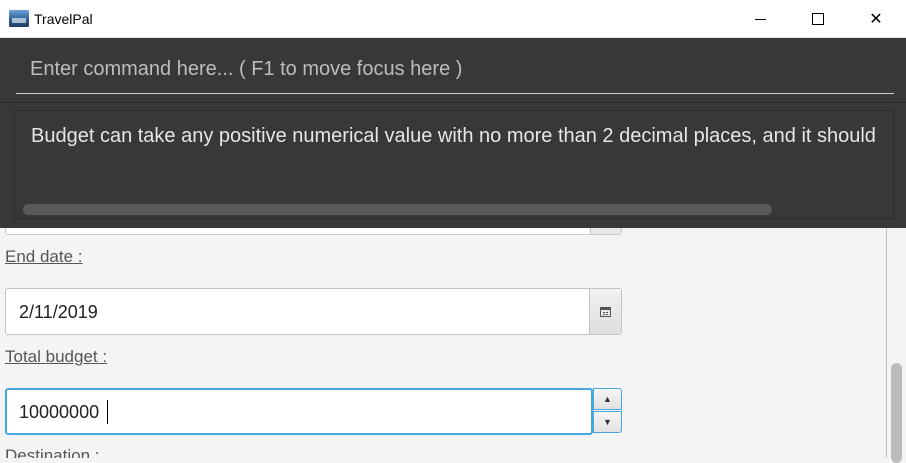 Image resolution: width=906 pixels, height=463 pixels. I want to click on maximize-icon, so click(818, 19).